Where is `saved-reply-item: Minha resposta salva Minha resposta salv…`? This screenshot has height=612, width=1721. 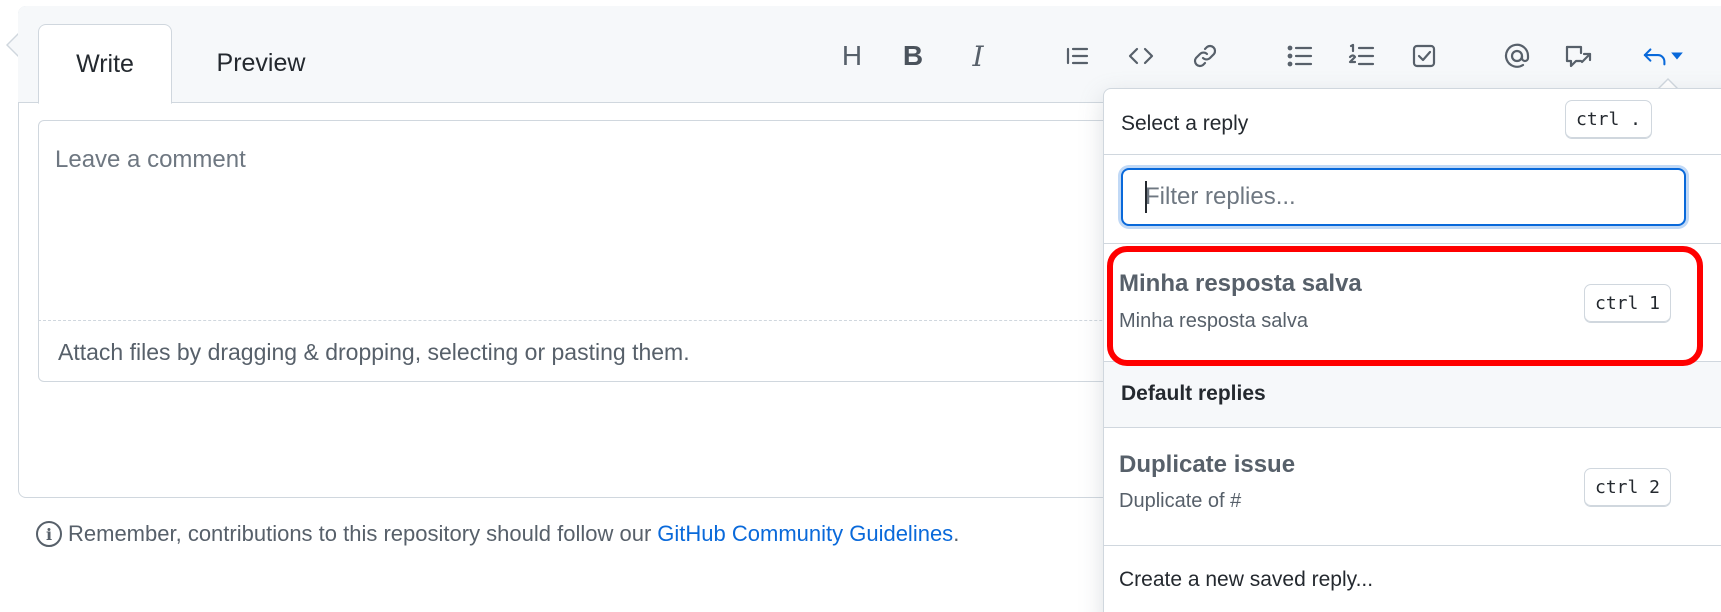
saved-reply-item: Minha resposta salva Minha resposta salv… is located at coordinates (1412, 302).